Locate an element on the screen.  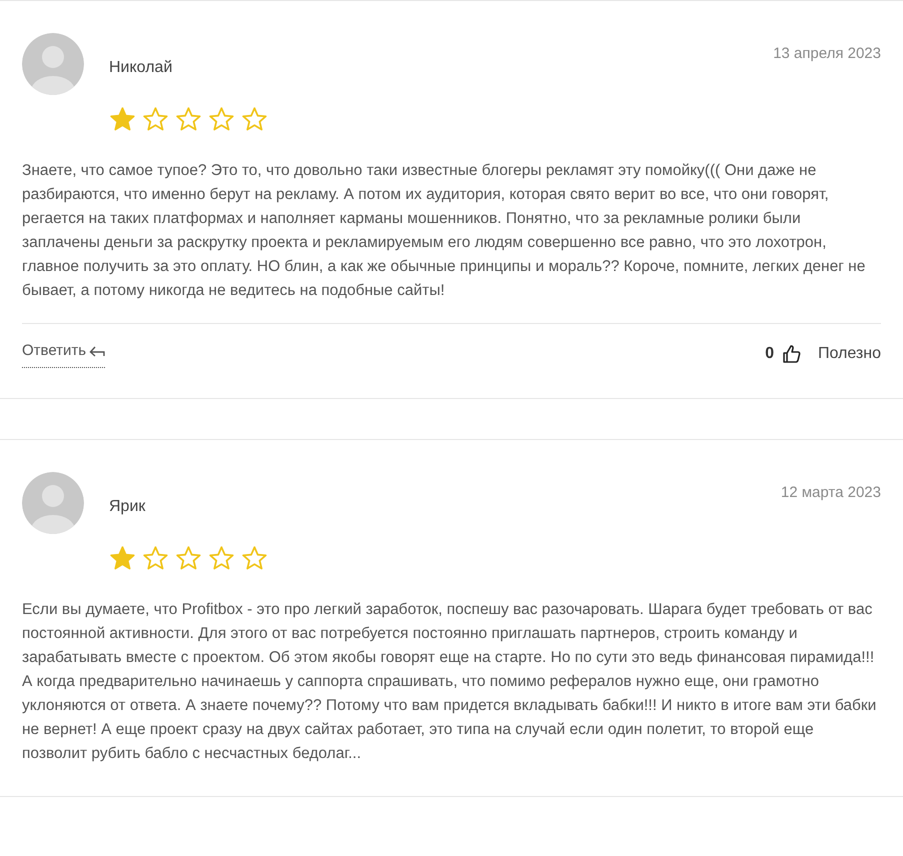
reply-link: Ответить is located at coordinates (64, 354).